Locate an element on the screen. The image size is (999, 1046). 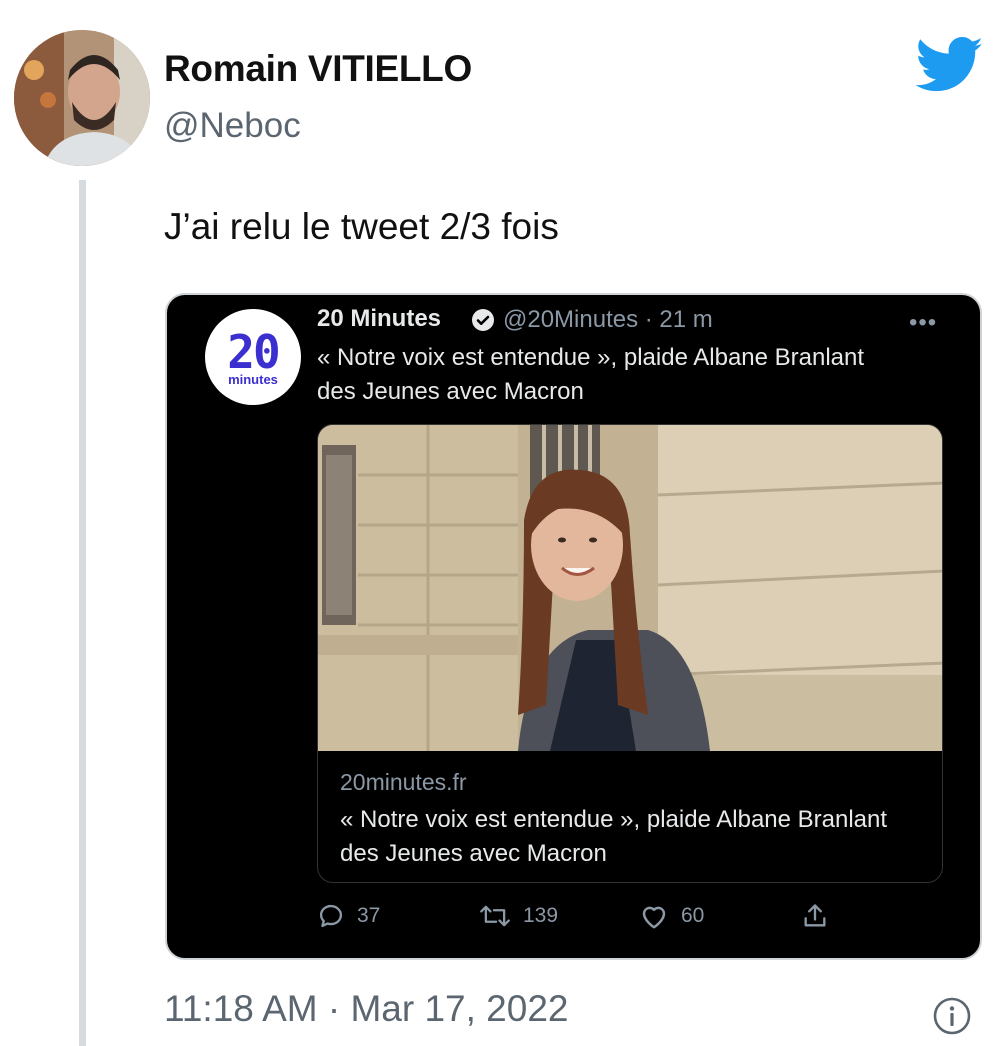
avatar is located at coordinates (82, 98).